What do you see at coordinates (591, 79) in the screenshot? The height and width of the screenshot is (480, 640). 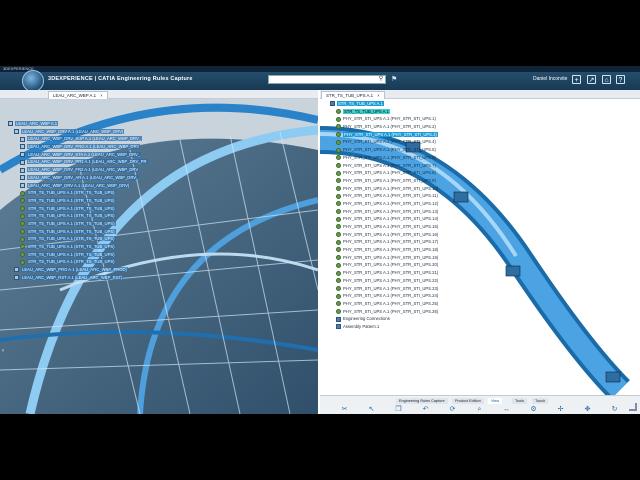 I see `share-icon: ↗` at bounding box center [591, 79].